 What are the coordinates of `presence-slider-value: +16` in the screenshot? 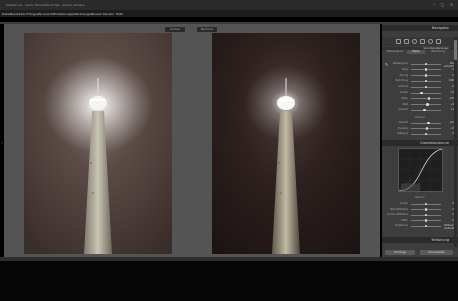 It's located at (449, 122).